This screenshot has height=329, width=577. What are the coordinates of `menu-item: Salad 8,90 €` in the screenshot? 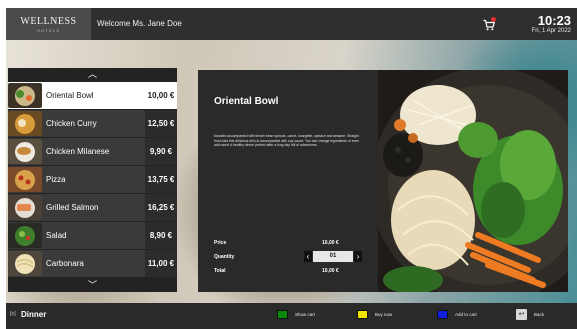 It's located at (92, 235).